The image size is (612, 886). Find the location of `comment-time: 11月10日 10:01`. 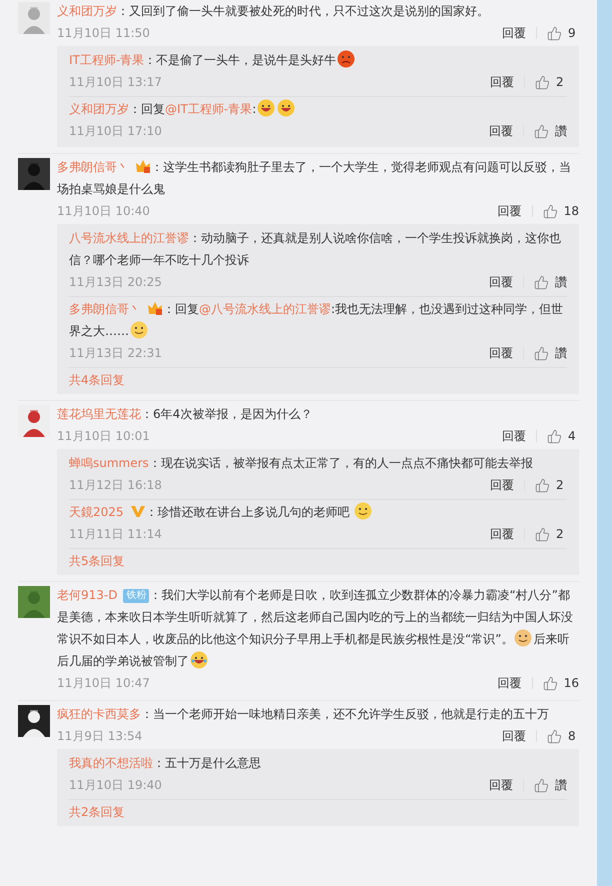

comment-time: 11月10日 10:01 is located at coordinates (104, 436).